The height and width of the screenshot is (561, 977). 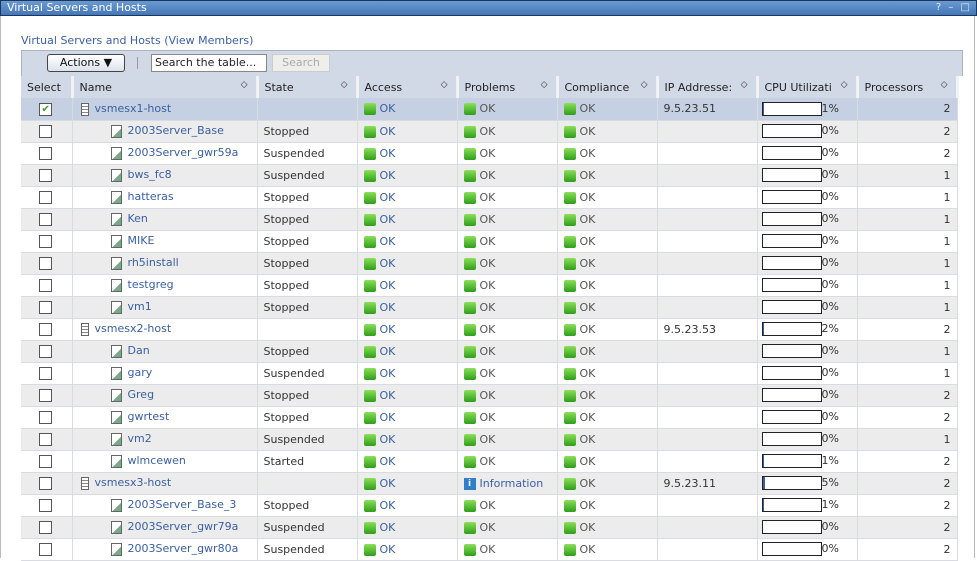 What do you see at coordinates (489, 483) in the screenshot?
I see `table-row: vsmesx3-host OK i Information OK 9.5.23.11 5% 2` at bounding box center [489, 483].